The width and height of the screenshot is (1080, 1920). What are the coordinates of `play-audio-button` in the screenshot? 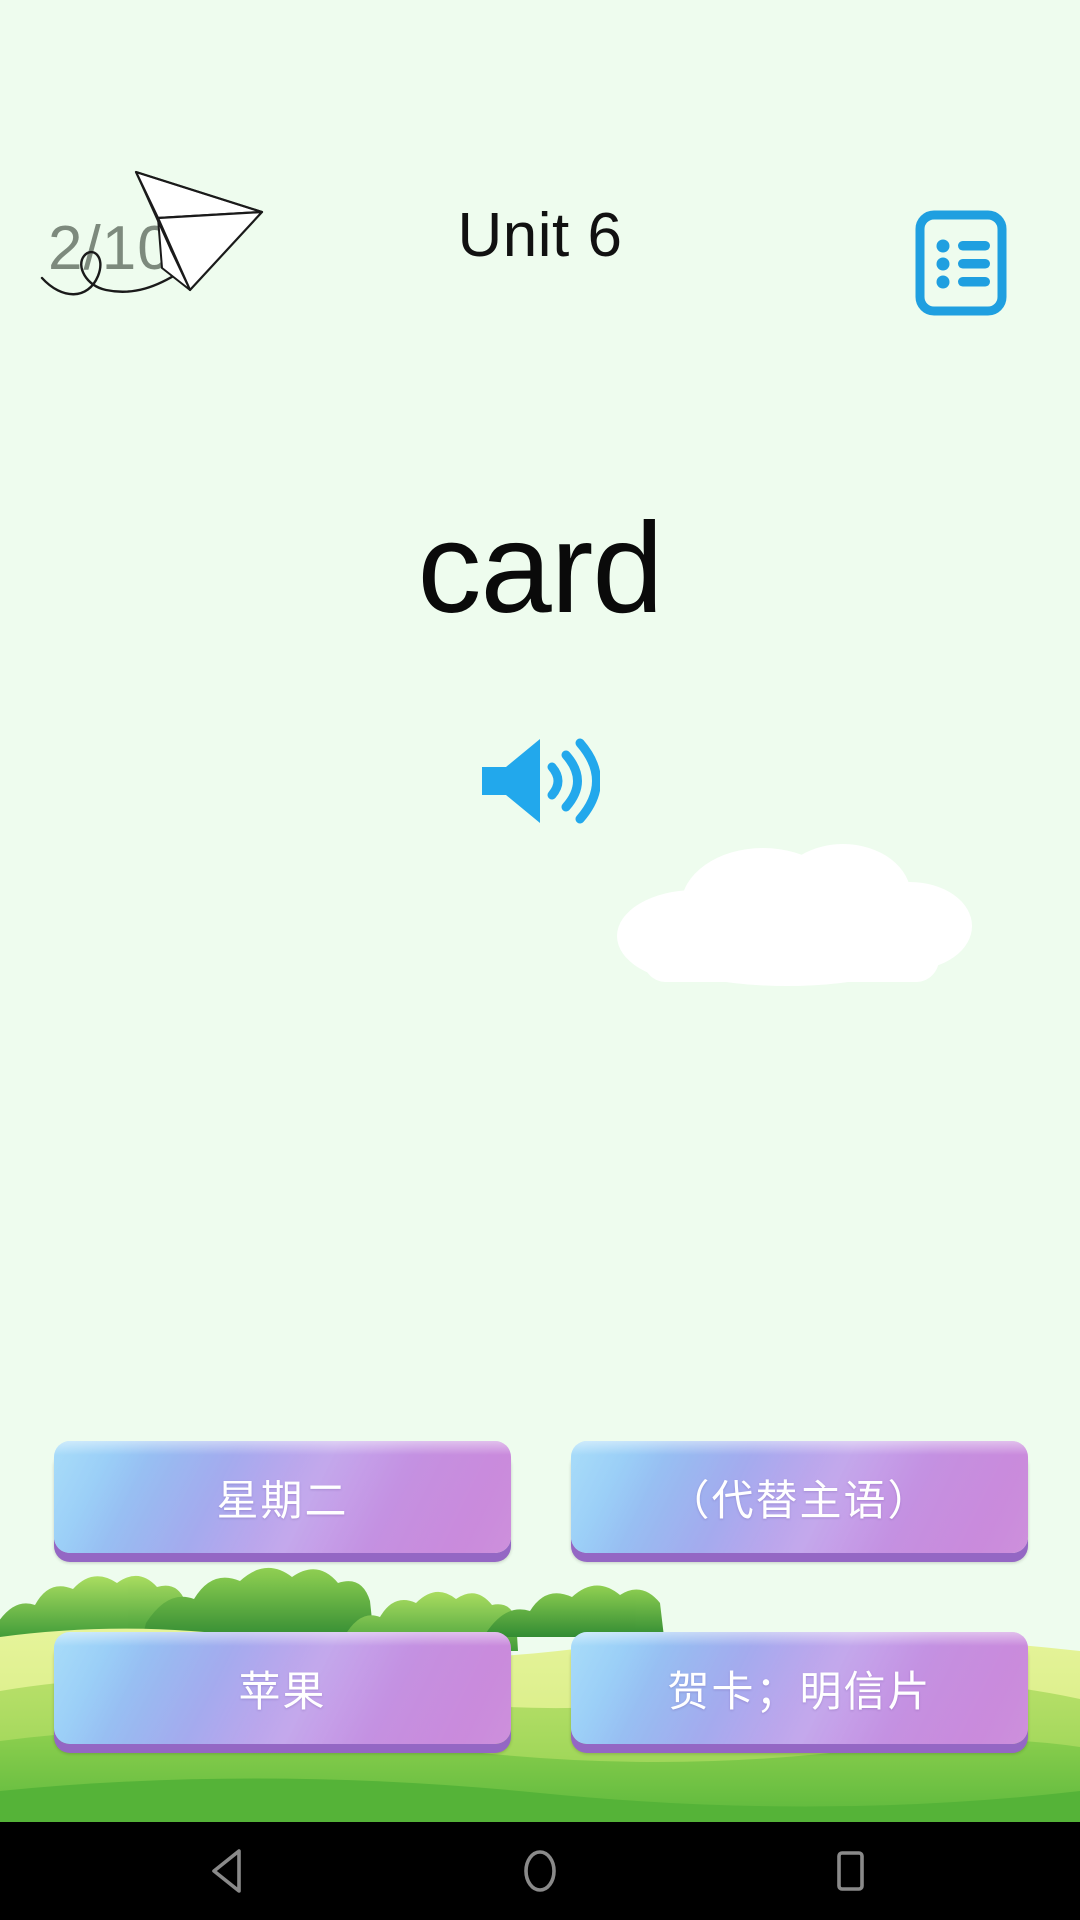 It's located at (539, 781).